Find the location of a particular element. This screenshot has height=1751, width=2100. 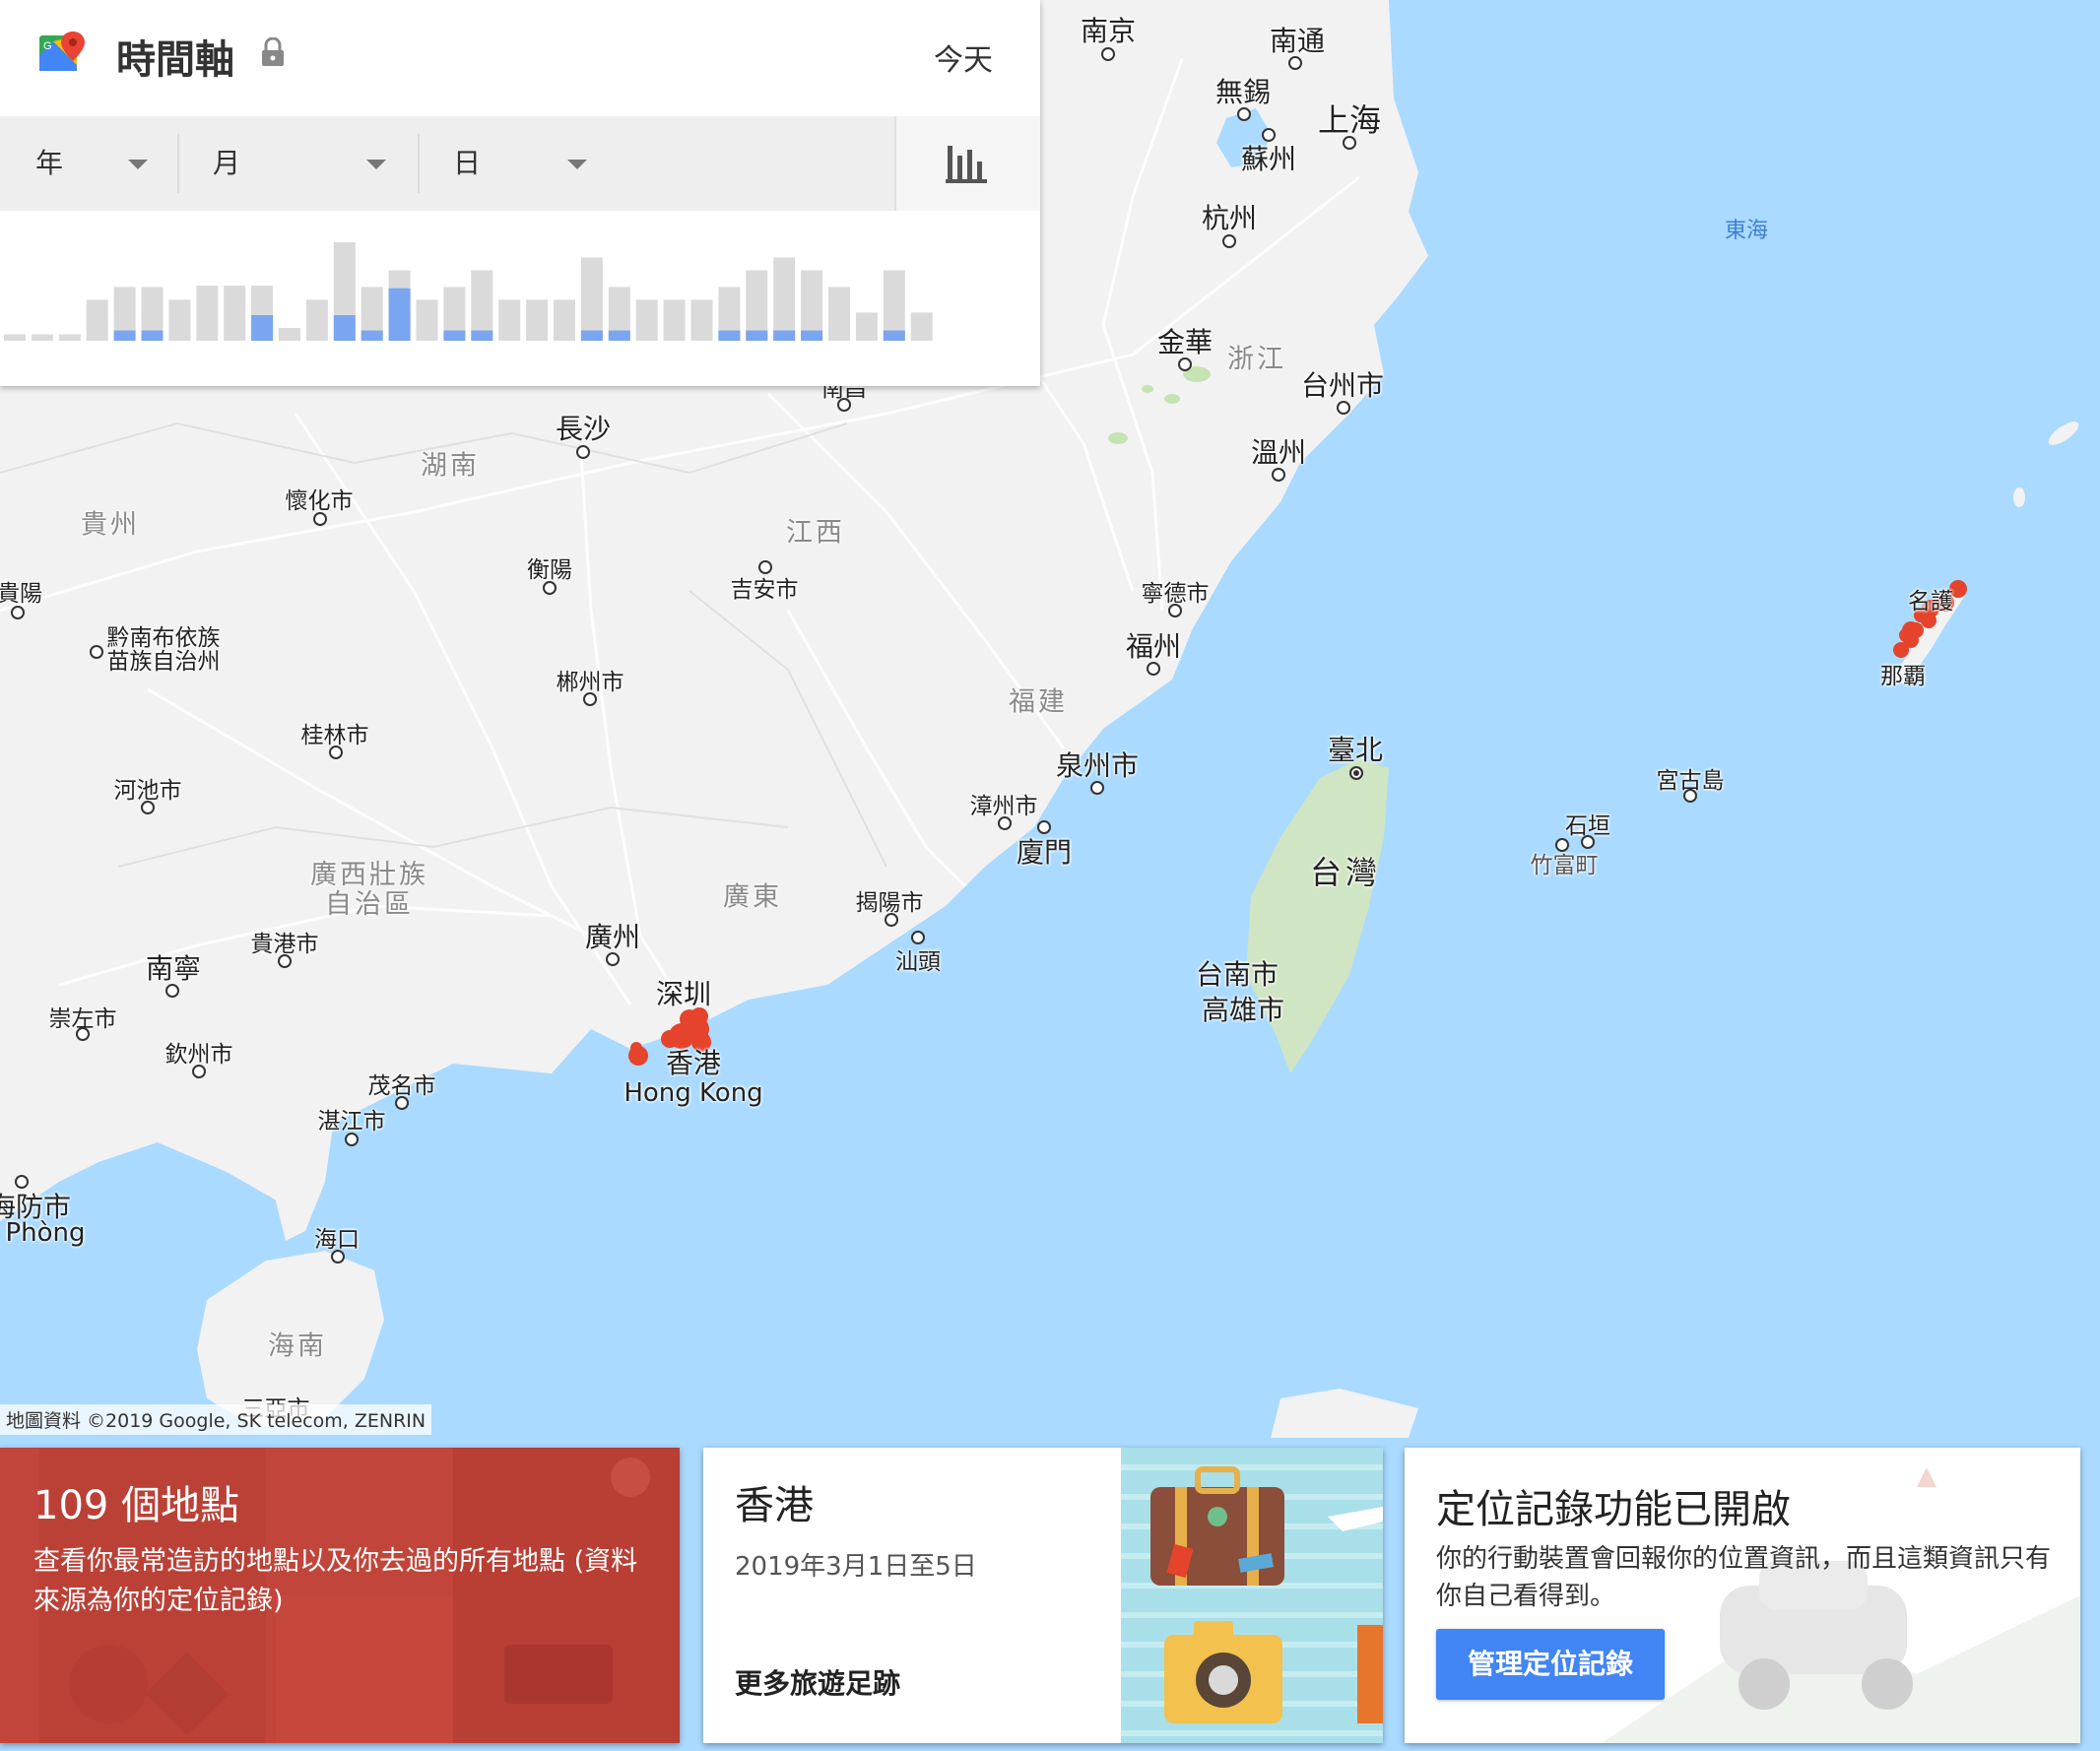

city-label-jieyang: 揭陽市 is located at coordinates (890, 900).